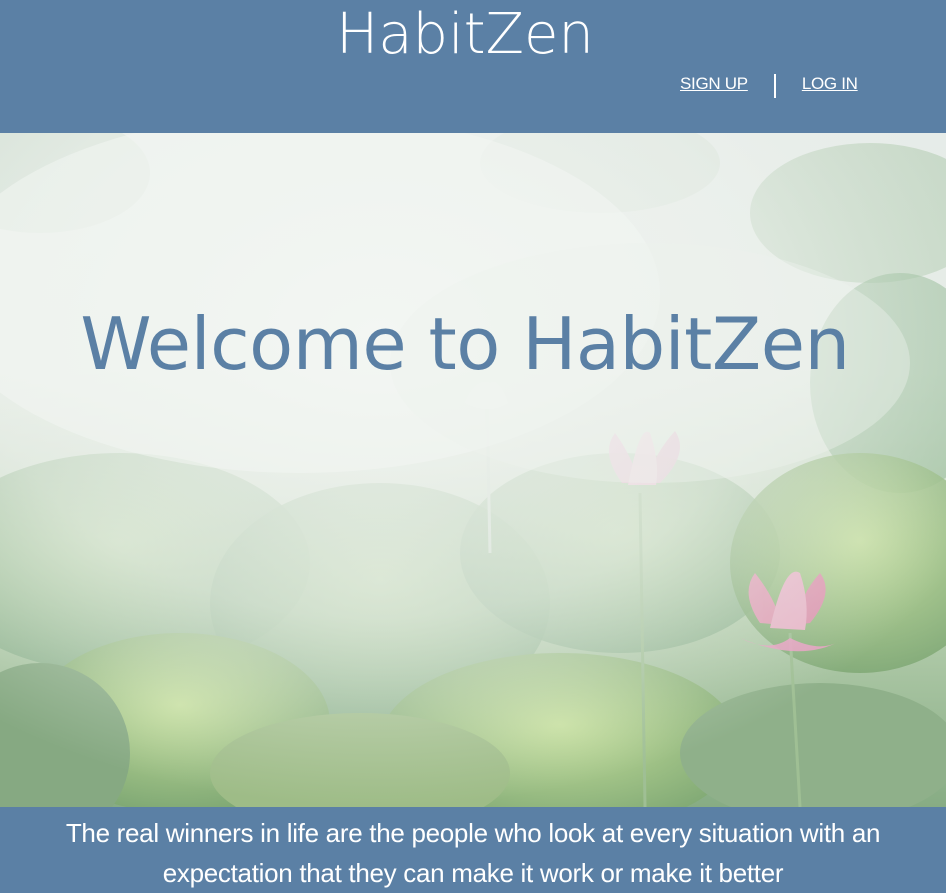 Image resolution: width=946 pixels, height=893 pixels. Describe the element at coordinates (714, 84) in the screenshot. I see `sign-up-link: SIGN UP` at that location.